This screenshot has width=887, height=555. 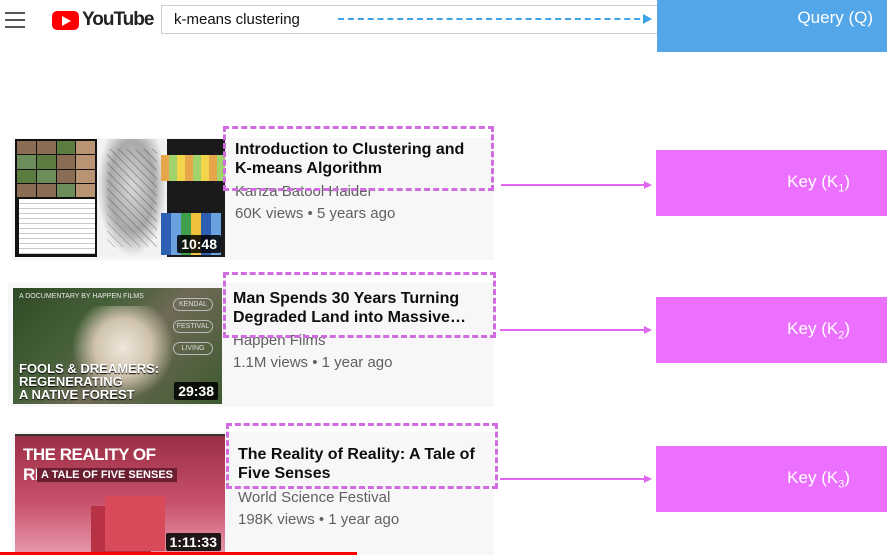 What do you see at coordinates (771, 479) in the screenshot?
I see `key-box: Key (K3)` at bounding box center [771, 479].